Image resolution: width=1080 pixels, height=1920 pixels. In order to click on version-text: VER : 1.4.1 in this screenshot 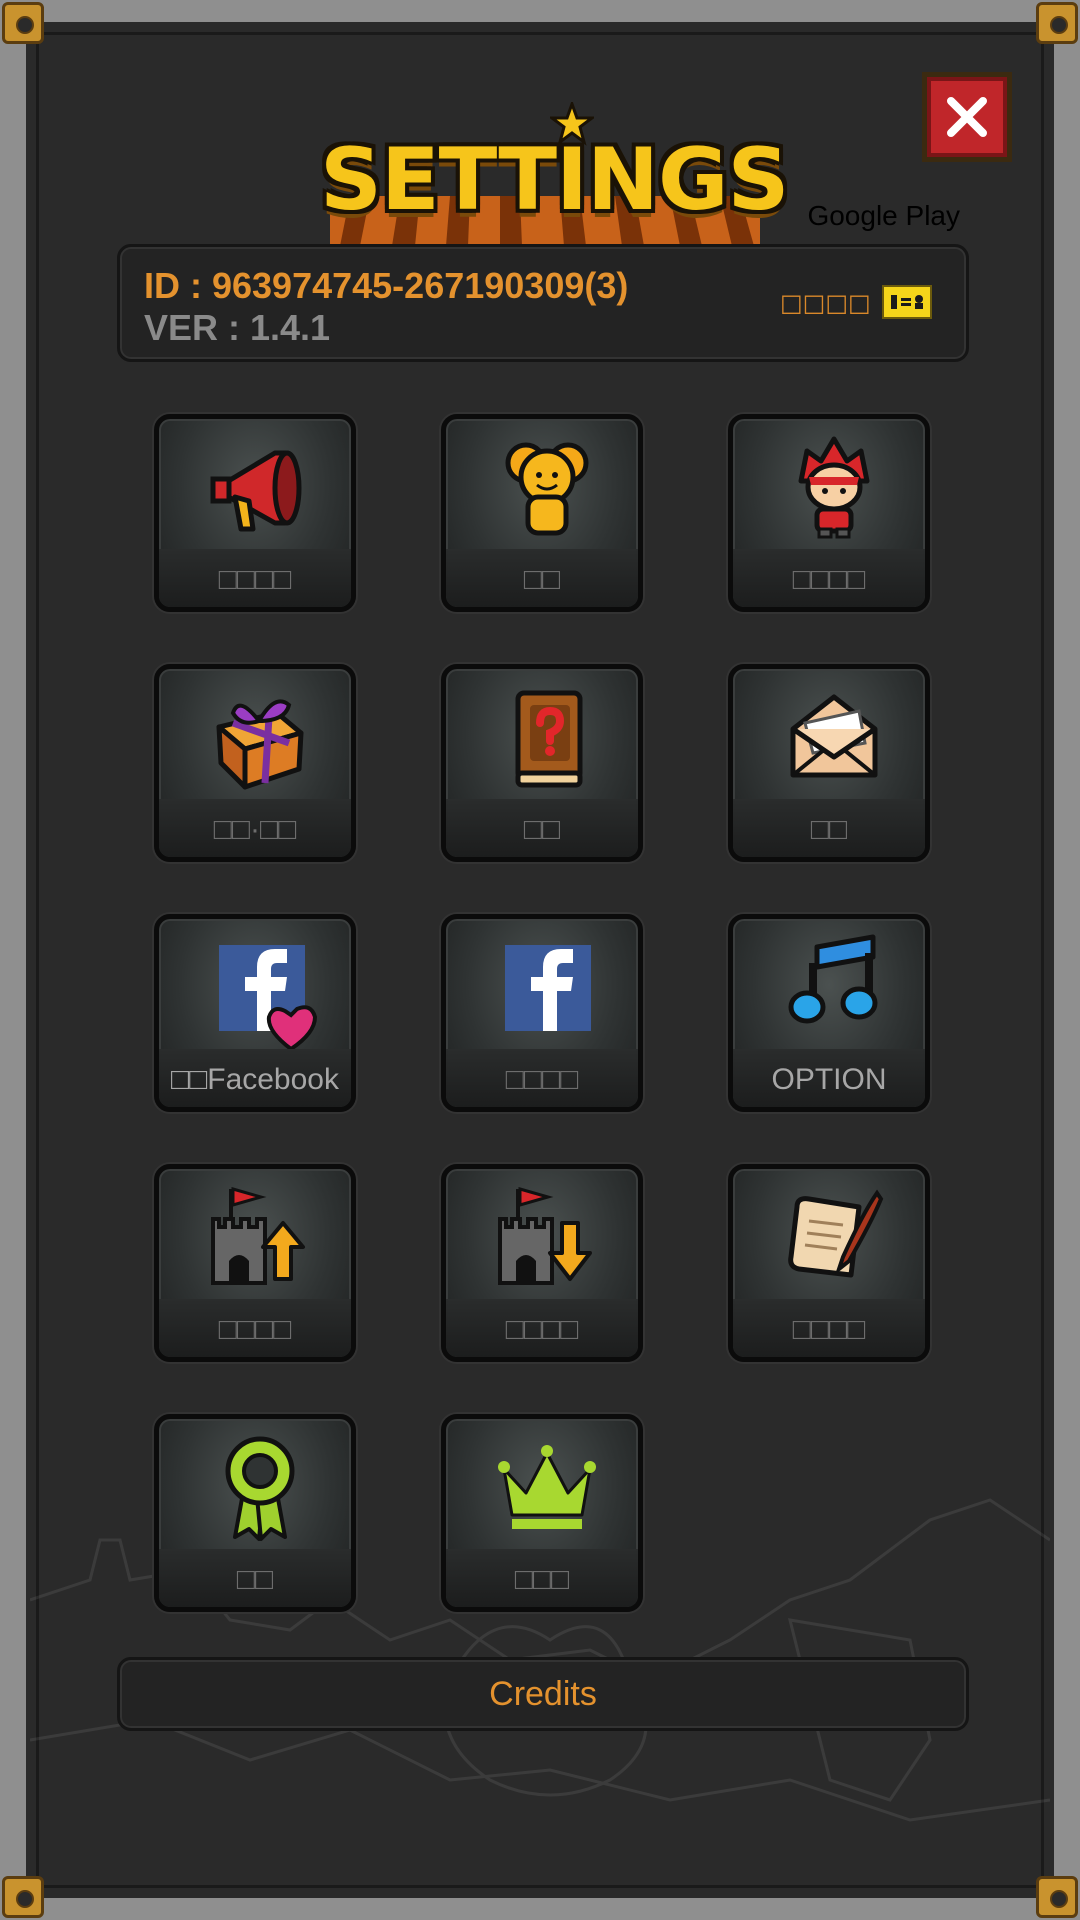, I will do `click(237, 327)`.